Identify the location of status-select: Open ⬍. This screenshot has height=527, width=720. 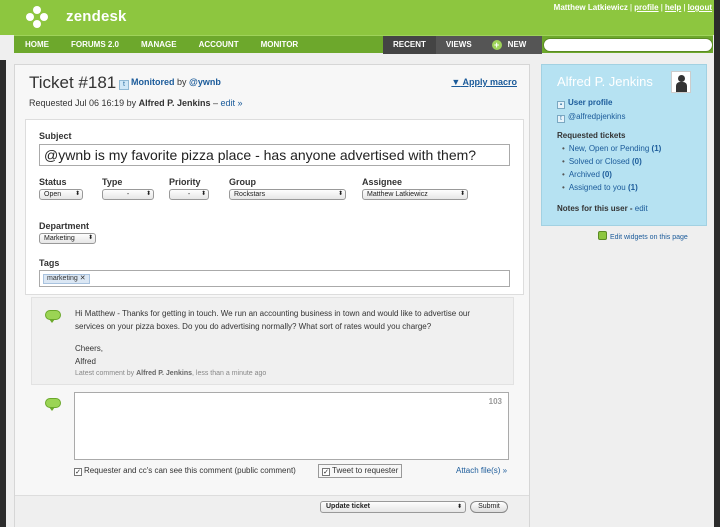
(61, 194).